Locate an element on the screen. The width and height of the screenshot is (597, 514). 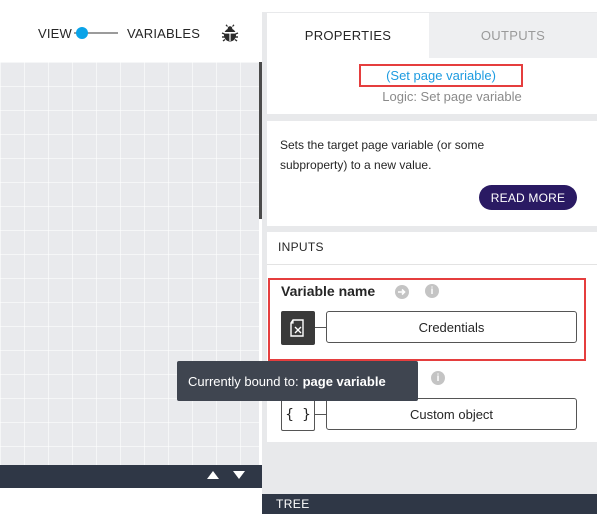
page-variable-icon is located at coordinates (298, 328).